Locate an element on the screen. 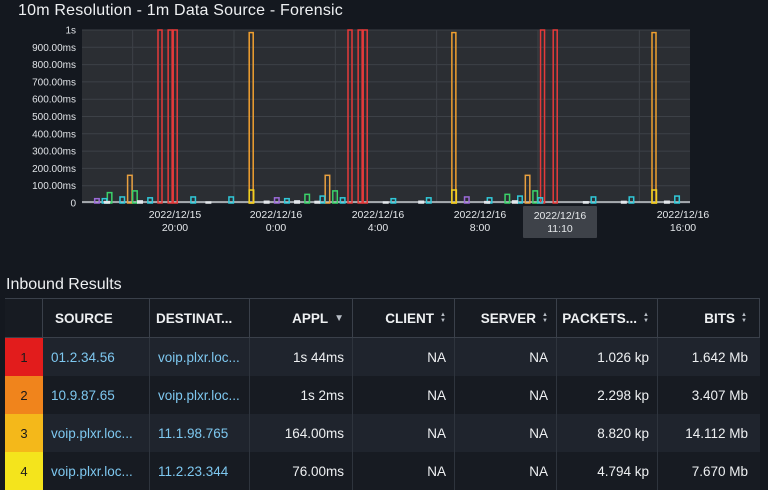 The height and width of the screenshot is (490, 768). packets-cell: 1.026 kp is located at coordinates (607, 357).